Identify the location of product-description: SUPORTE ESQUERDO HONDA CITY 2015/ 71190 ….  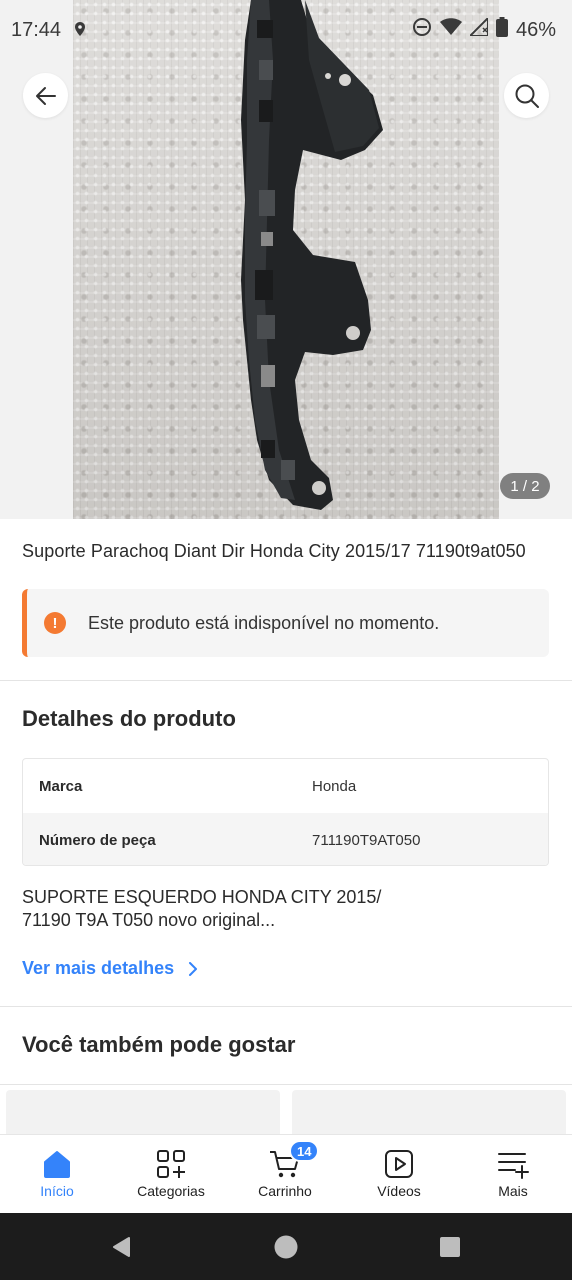
(222, 909).